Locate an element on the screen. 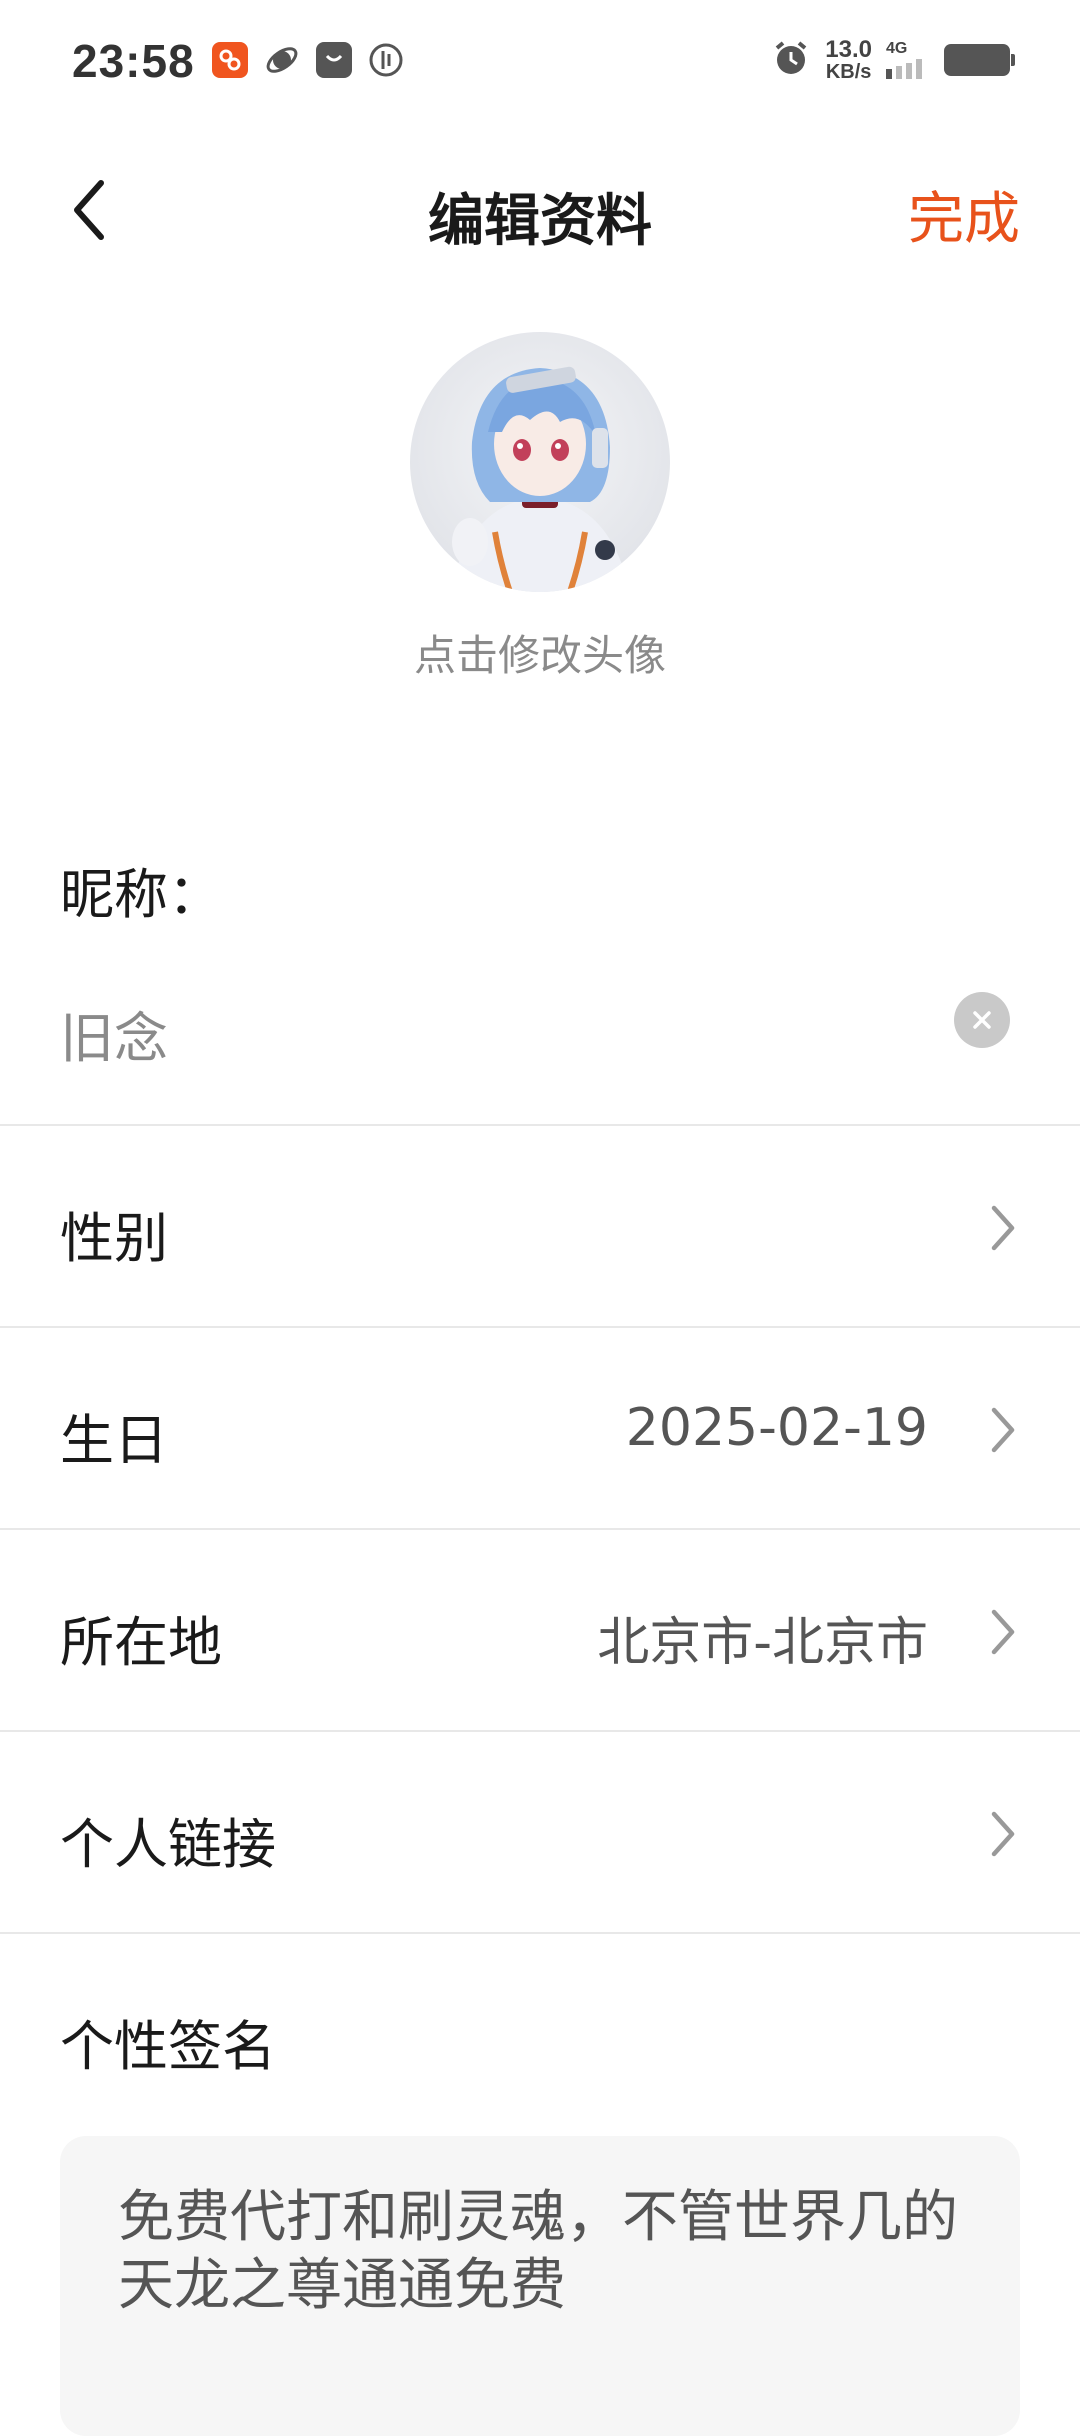 The width and height of the screenshot is (1080, 2436). row-label: 性别 is located at coordinates (114, 1238).